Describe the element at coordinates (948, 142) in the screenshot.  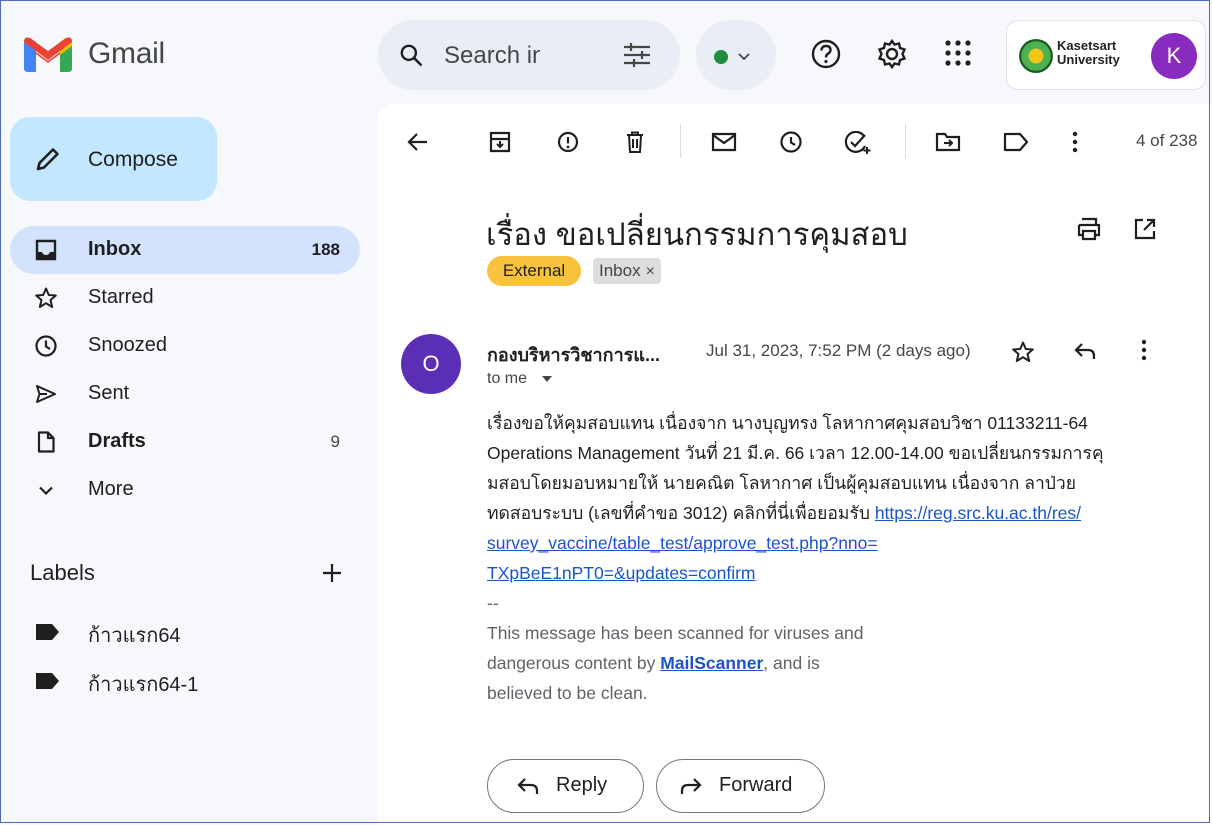
I see `move-to-icon` at that location.